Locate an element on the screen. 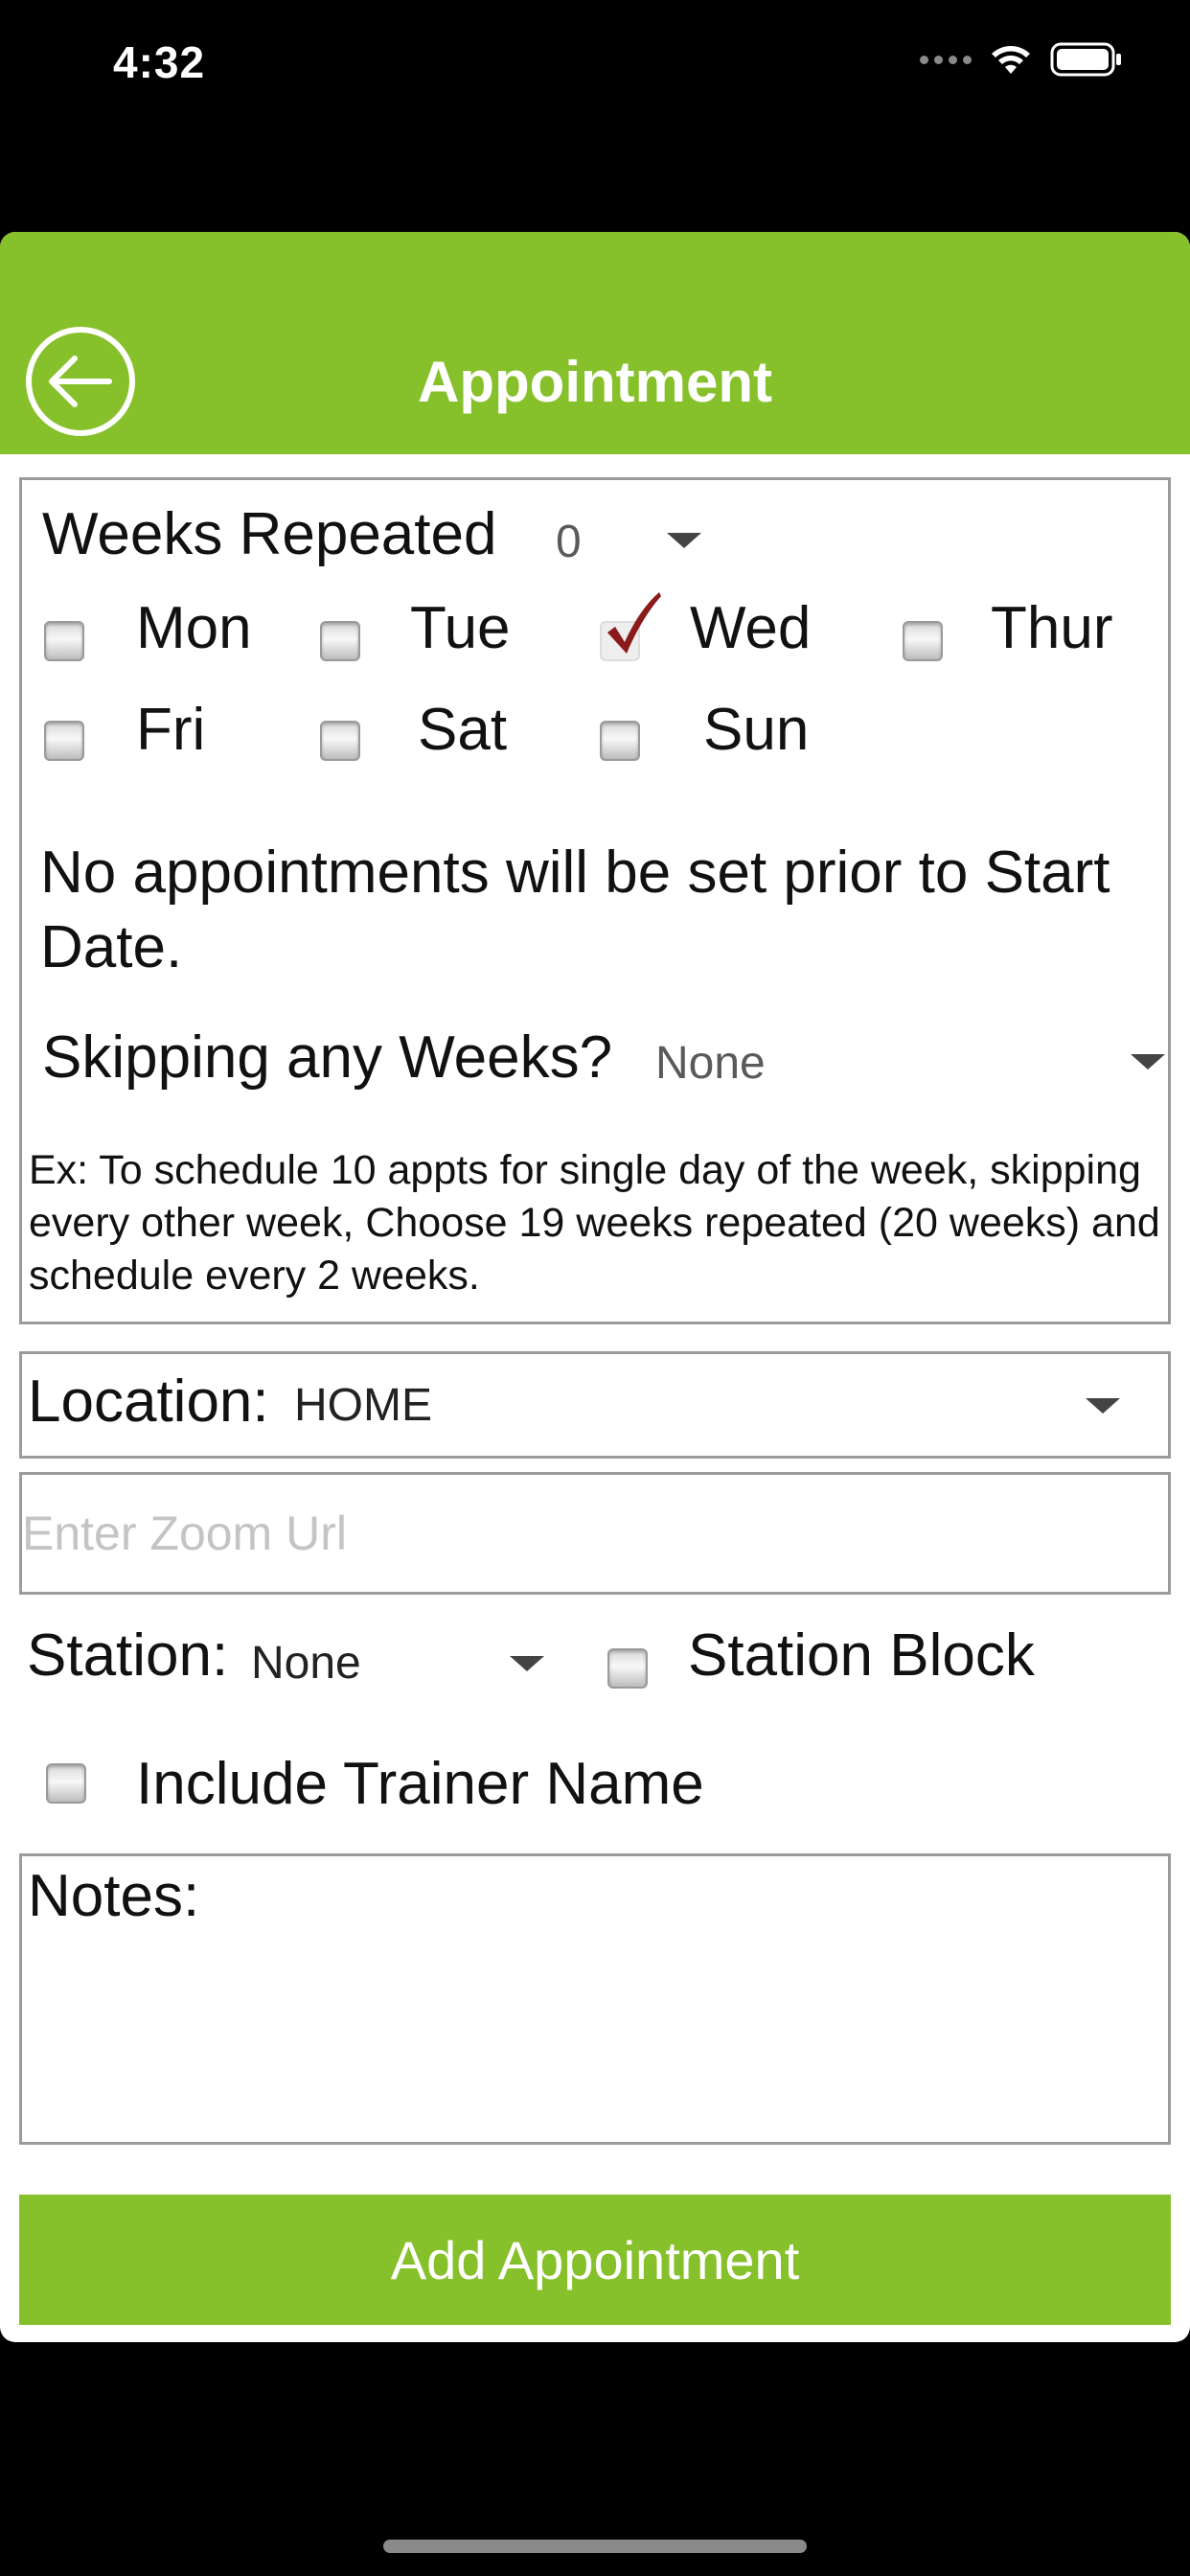 This screenshot has height=2576, width=1190. status-bar: 4:32 is located at coordinates (595, 67).